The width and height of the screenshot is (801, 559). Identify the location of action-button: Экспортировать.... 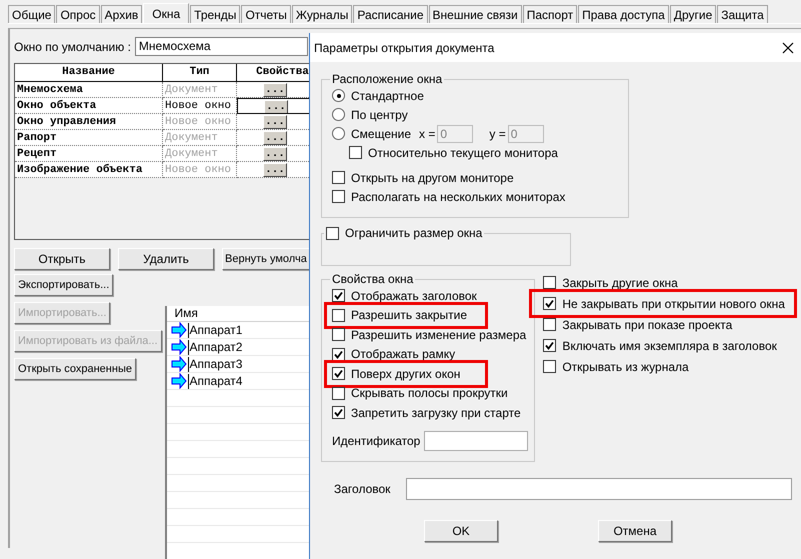
(64, 285).